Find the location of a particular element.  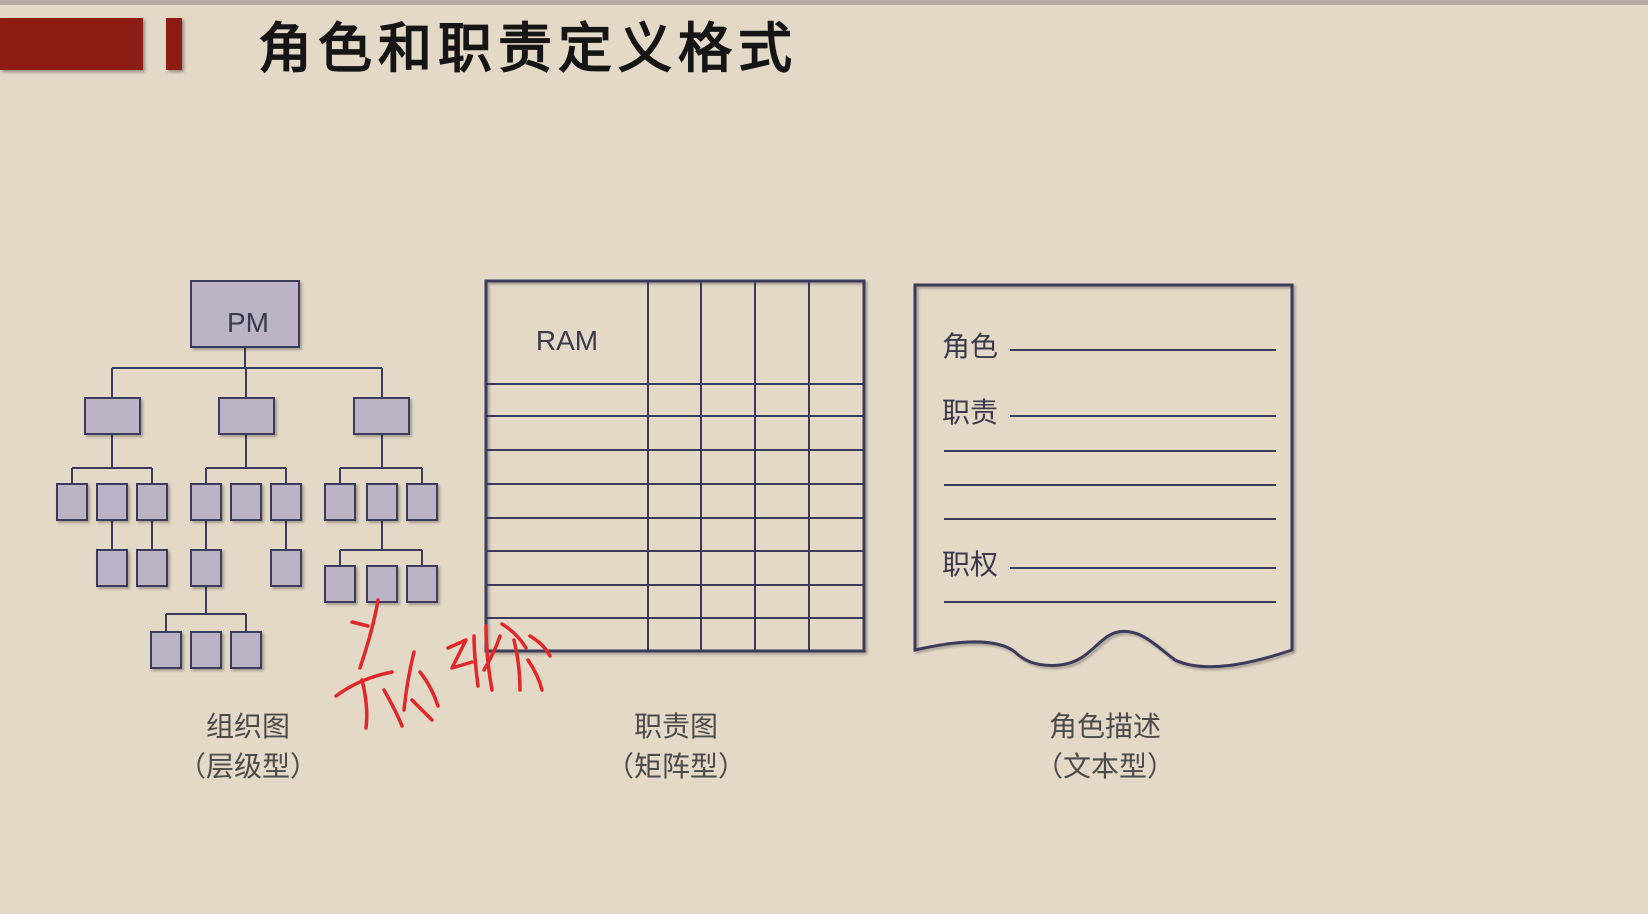

role-field-label: 角色 is located at coordinates (970, 346).